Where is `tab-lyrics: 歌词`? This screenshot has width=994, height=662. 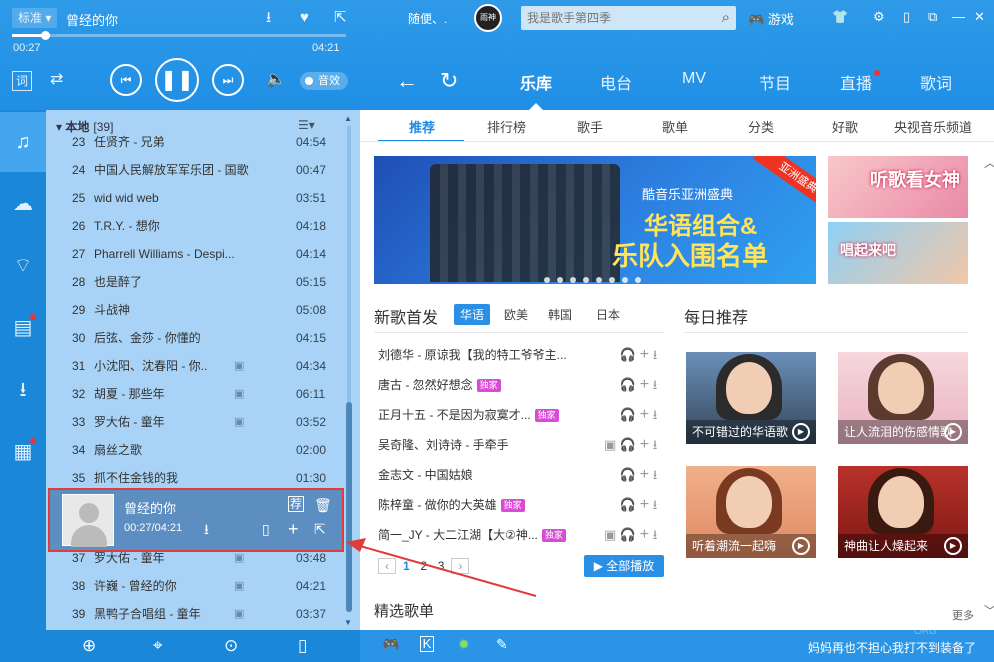 tab-lyrics: 歌词 is located at coordinates (936, 82).